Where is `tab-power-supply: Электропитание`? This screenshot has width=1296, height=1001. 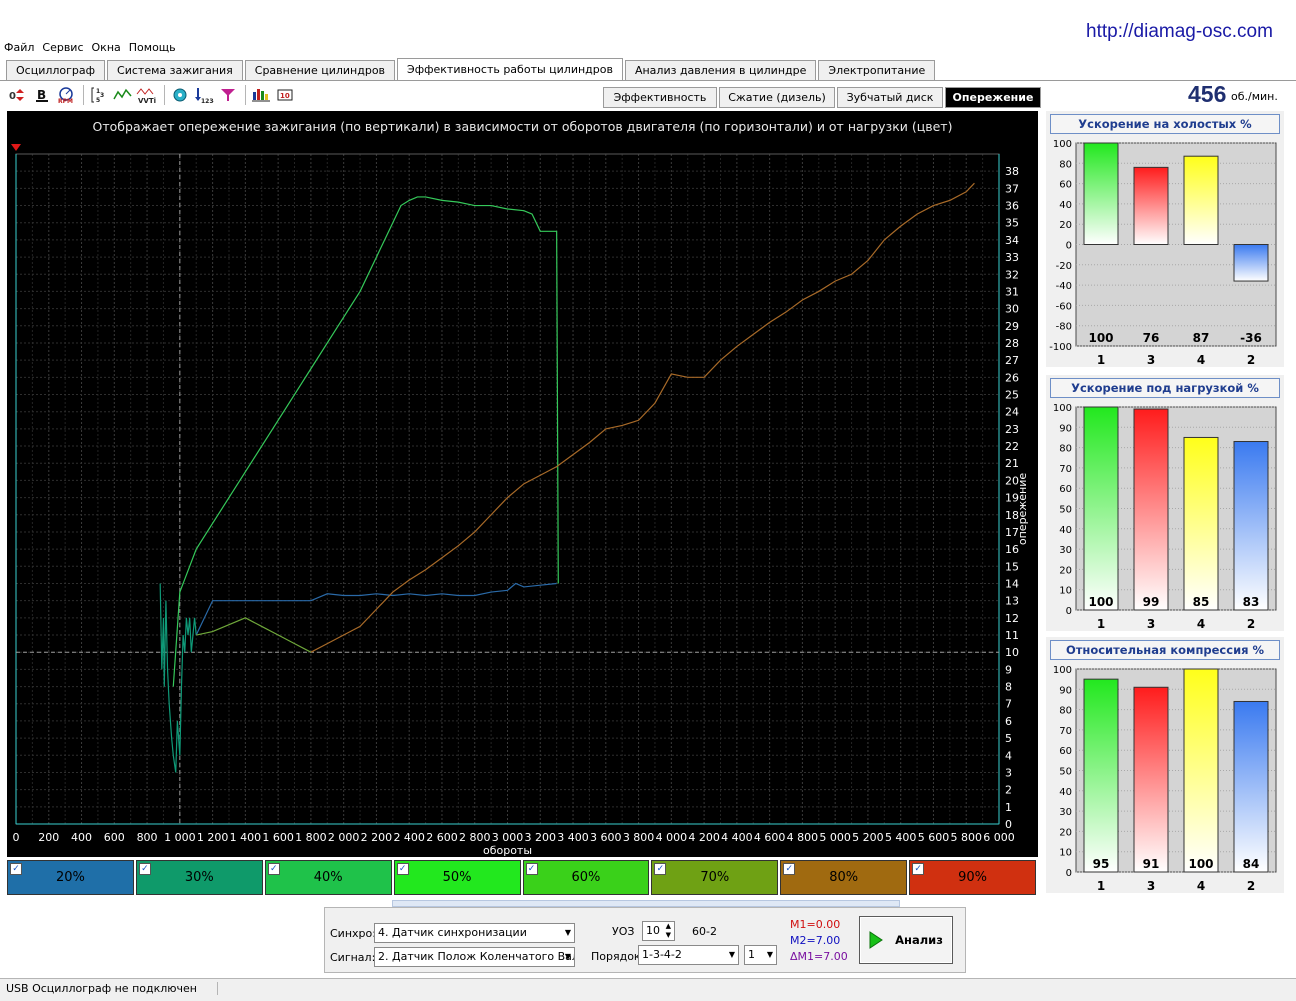 tab-power-supply: Электропитание is located at coordinates (877, 70).